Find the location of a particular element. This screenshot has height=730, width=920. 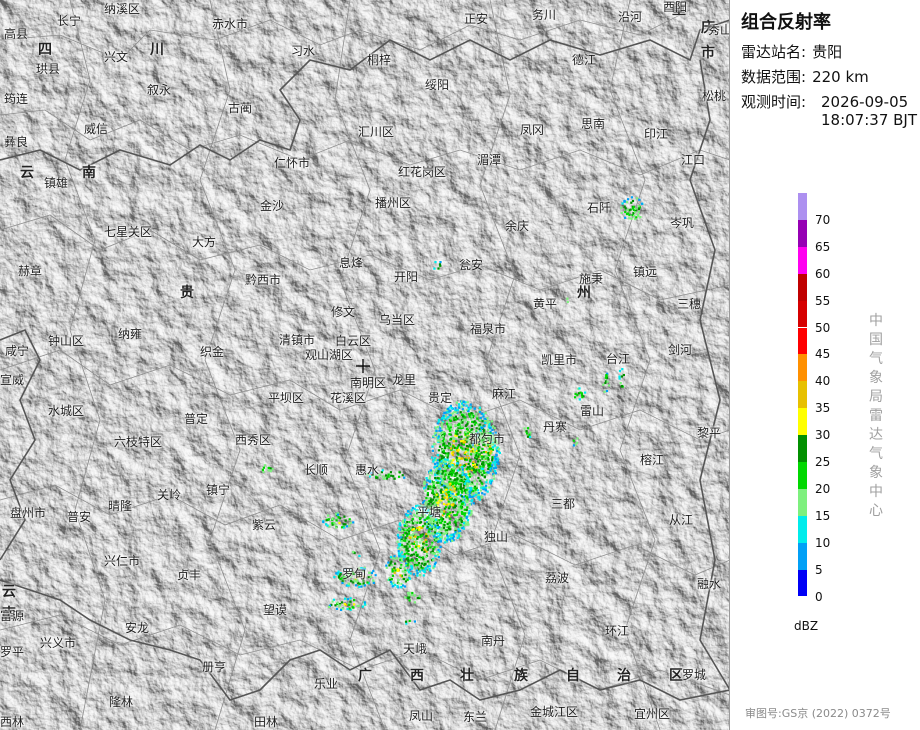

place-label: 贞丰 is located at coordinates (189, 575).